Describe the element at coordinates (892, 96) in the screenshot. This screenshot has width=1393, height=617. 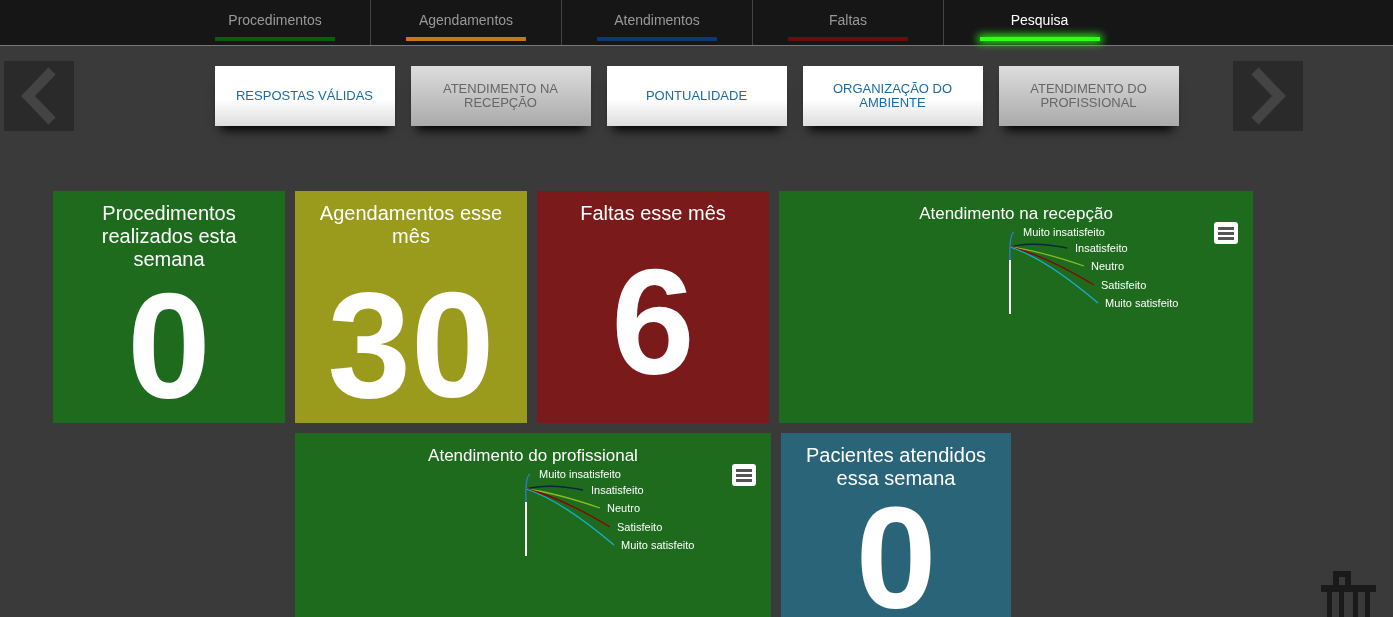
I see `filter-button: ORGANIZAÇÃO DO AMBIENTE` at that location.